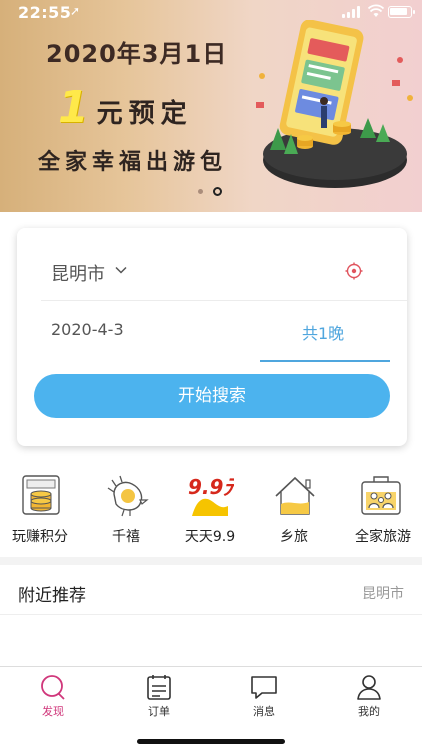  What do you see at coordinates (211, 741) in the screenshot?
I see `home-indicator` at bounding box center [211, 741].